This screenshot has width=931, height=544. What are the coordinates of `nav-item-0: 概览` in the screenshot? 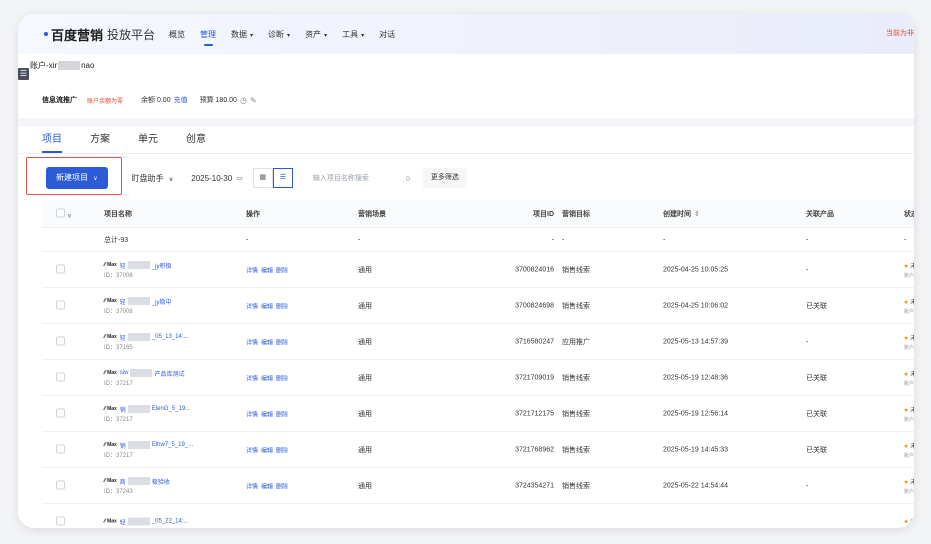 It's located at (177, 34).